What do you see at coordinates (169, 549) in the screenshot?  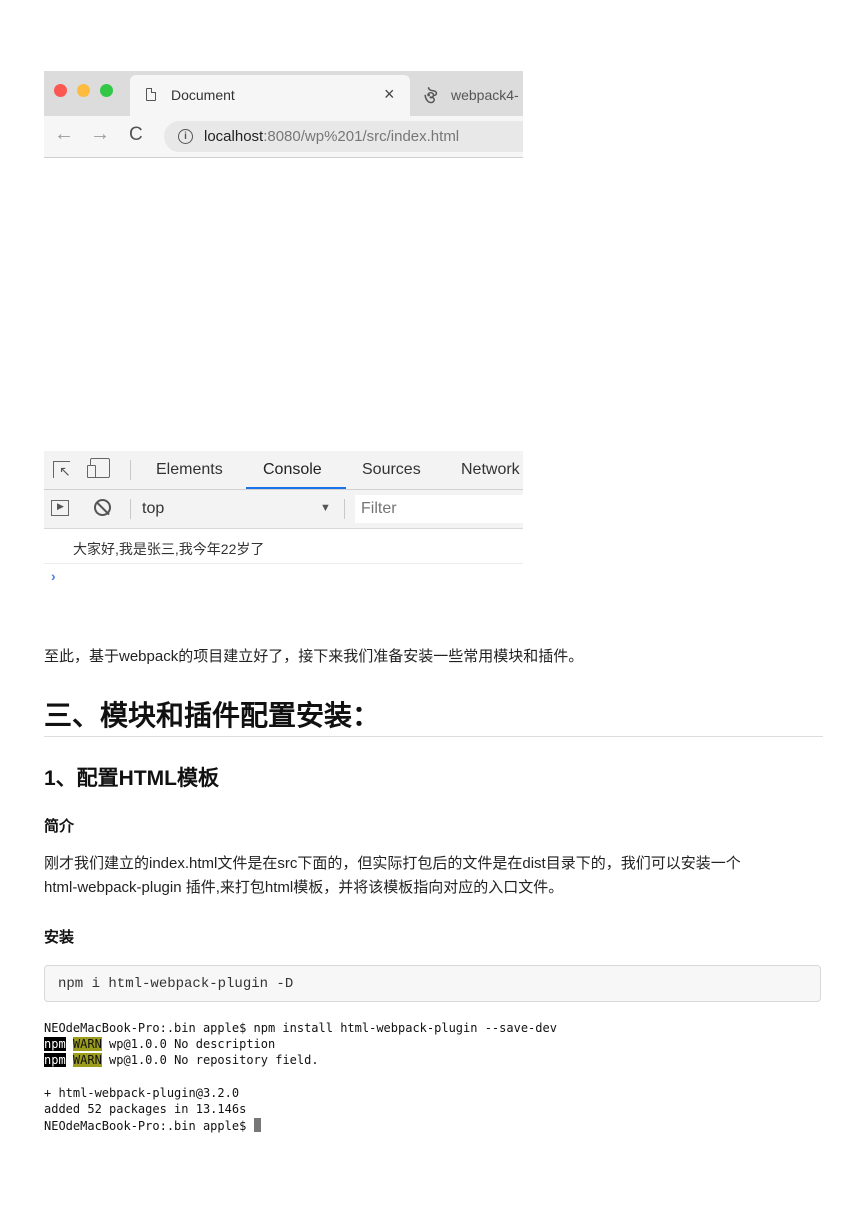 I see `console-log-message: 大家好,我是张三,我今年22岁了` at bounding box center [169, 549].